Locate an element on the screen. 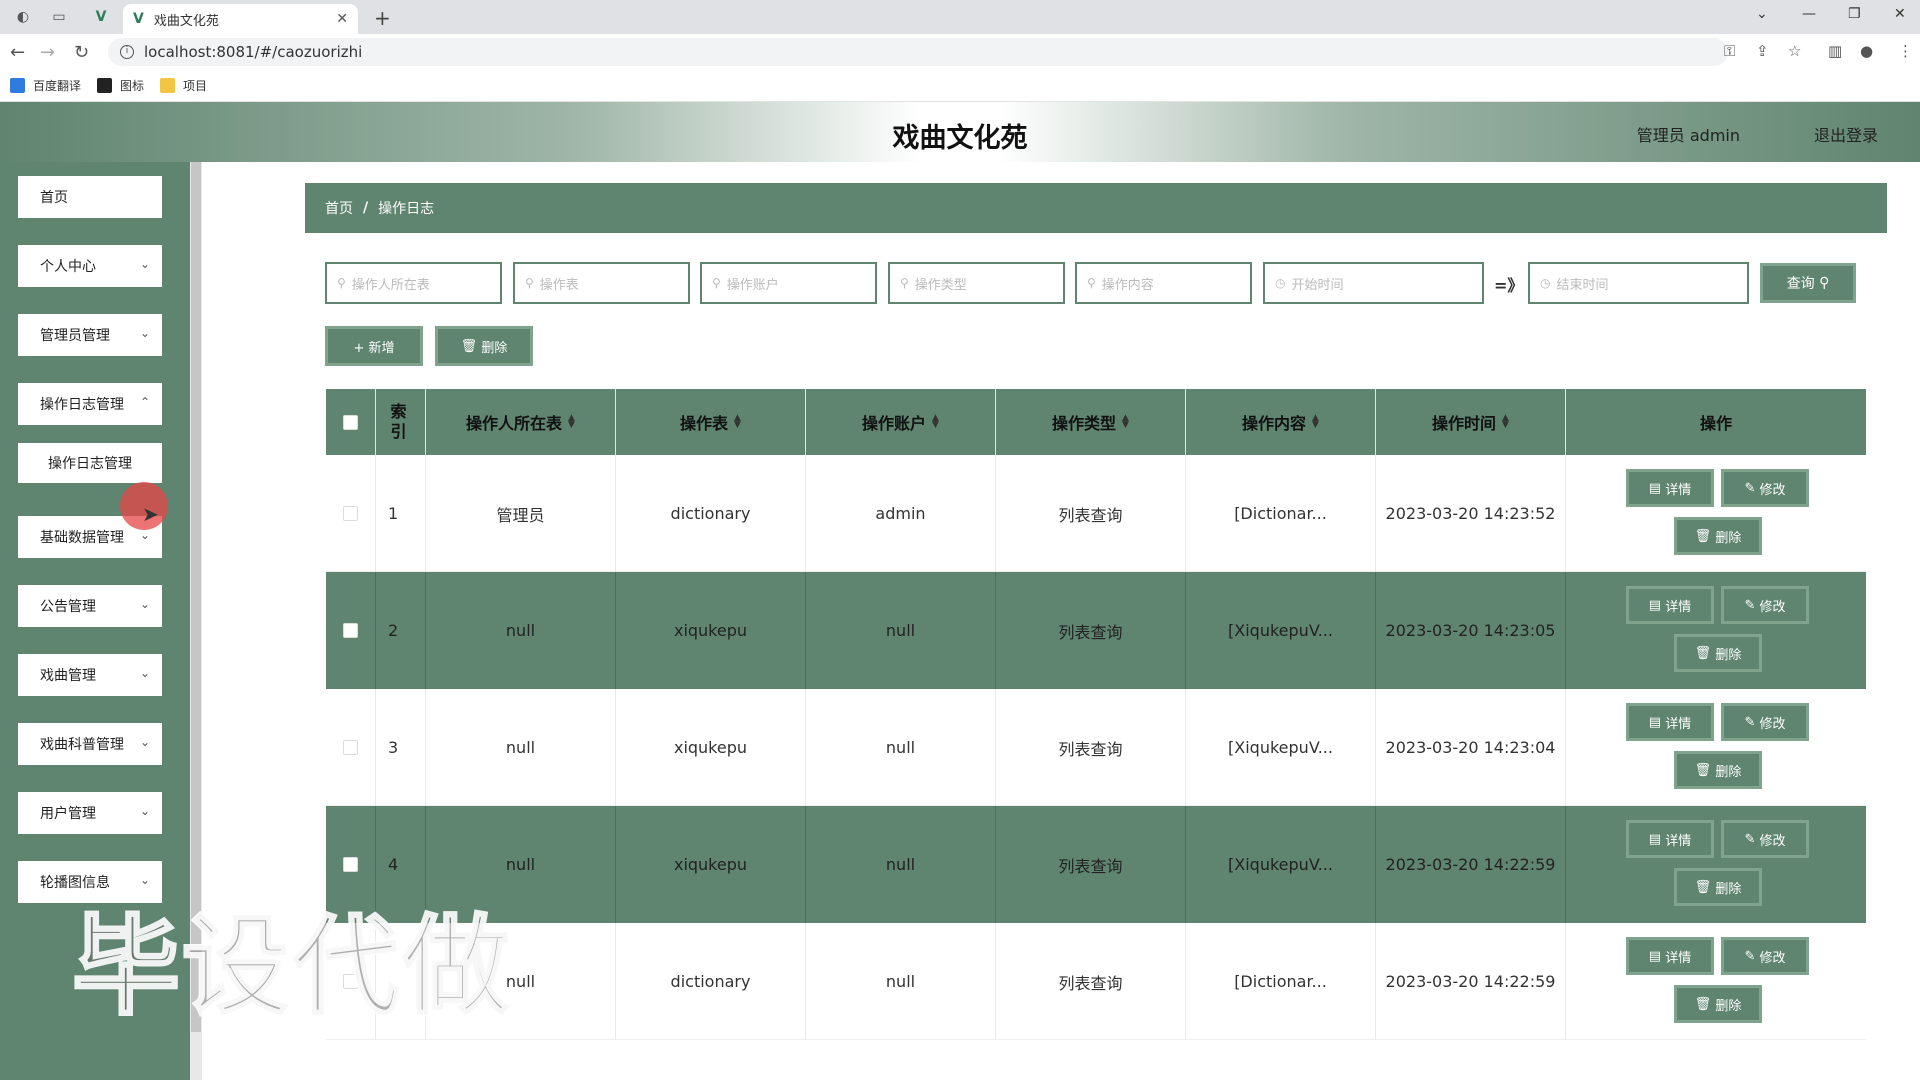  avatar: ● is located at coordinates (1866, 51).